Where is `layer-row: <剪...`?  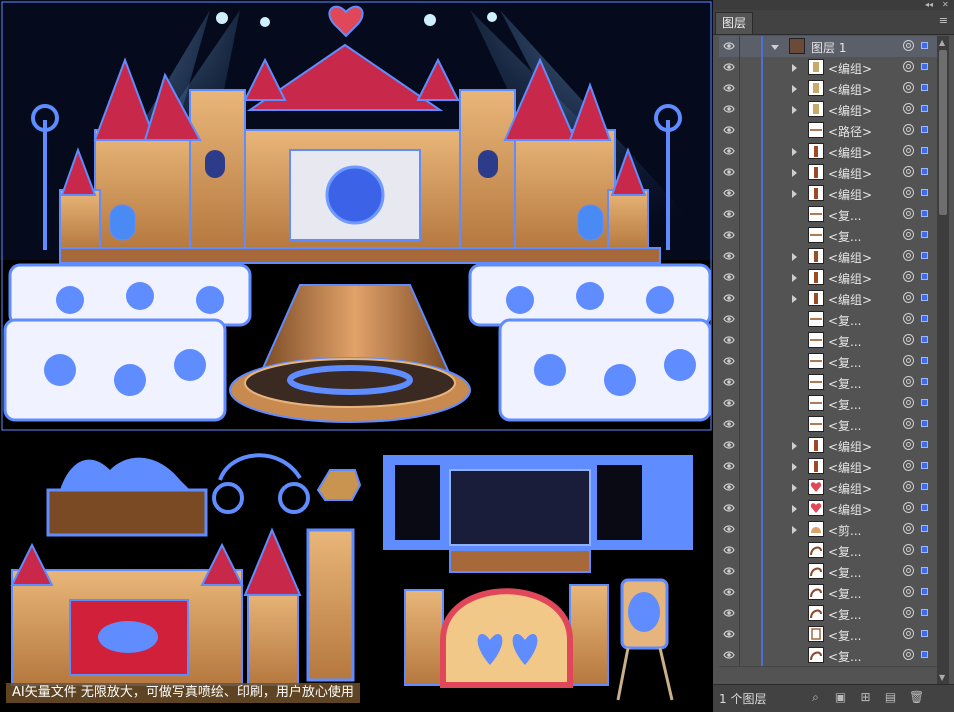
layer-row: <剪... is located at coordinates (828, 530).